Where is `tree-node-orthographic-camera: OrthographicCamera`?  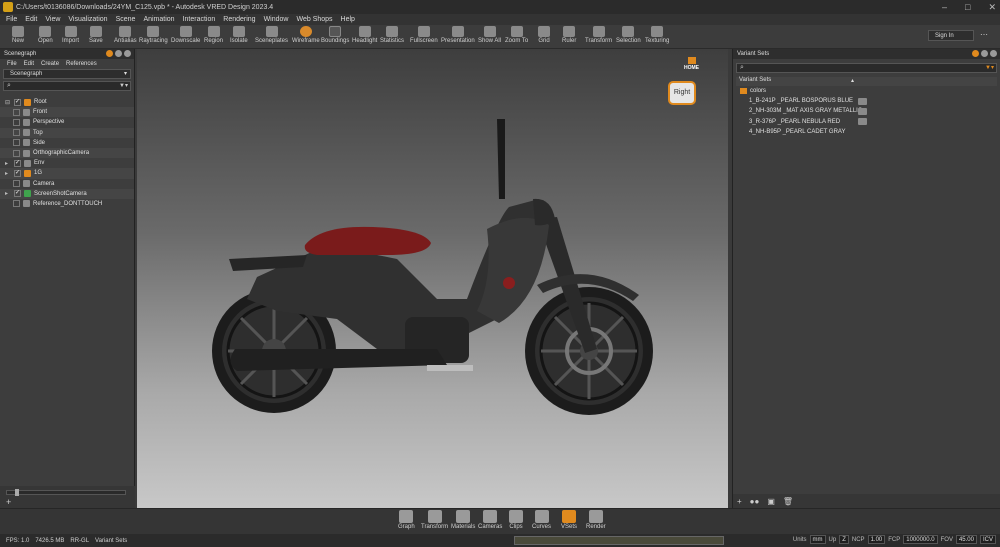 tree-node-orthographic-camera: OrthographicCamera is located at coordinates (67, 153).